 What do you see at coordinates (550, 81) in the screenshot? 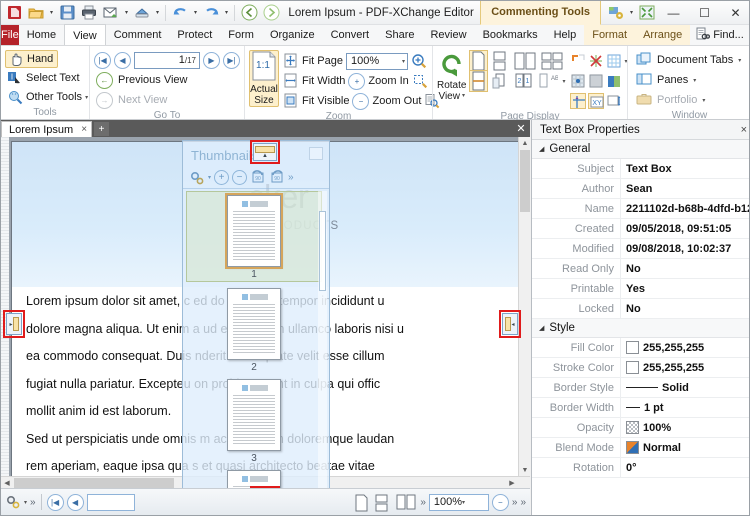
I see `rtl-page-order-icon: ABC` at bounding box center [550, 81].